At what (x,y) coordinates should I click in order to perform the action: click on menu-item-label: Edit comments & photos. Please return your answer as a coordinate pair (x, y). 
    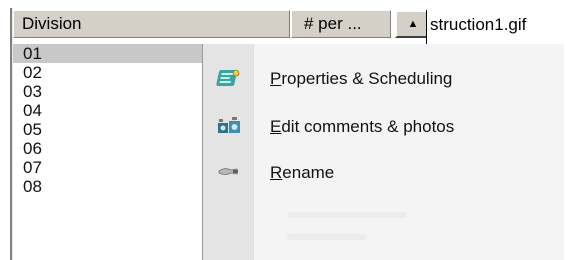
    Looking at the image, I should click on (362, 126).